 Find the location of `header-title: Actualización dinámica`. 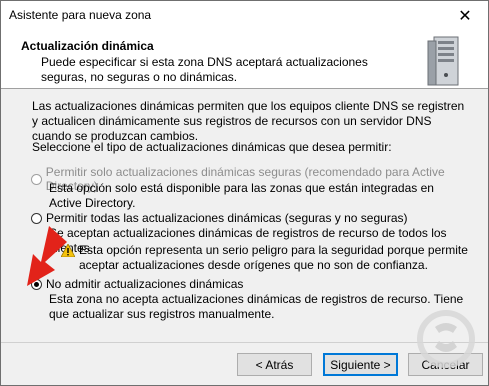

header-title: Actualización dinámica is located at coordinates (87, 46).